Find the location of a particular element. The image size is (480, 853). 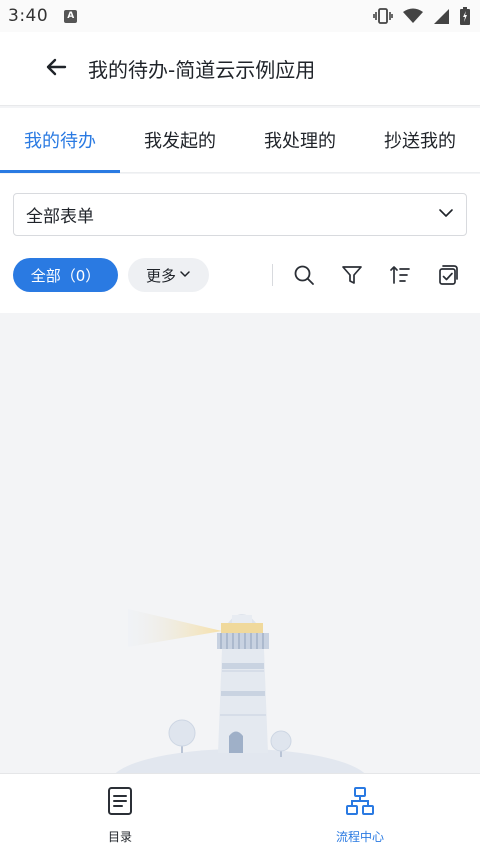

filter-icon is located at coordinates (352, 275).